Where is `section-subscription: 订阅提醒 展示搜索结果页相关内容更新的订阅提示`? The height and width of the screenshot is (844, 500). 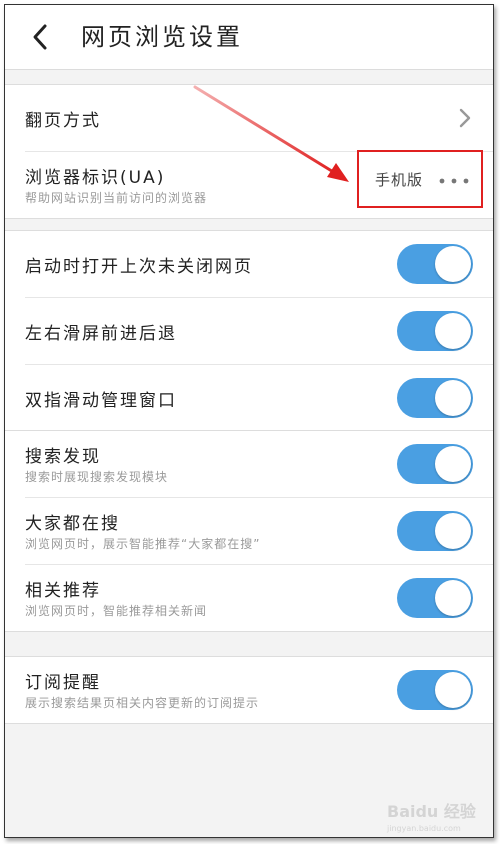
section-subscription: 订阅提醒 展示搜索结果页相关内容更新的订阅提示 is located at coordinates (249, 690).